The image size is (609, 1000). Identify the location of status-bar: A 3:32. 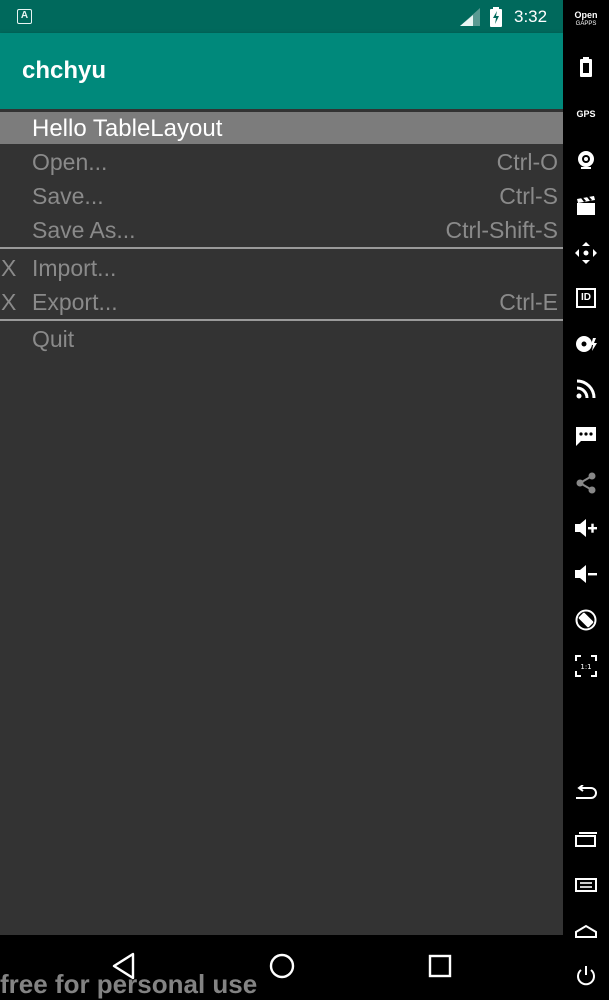
(281, 16).